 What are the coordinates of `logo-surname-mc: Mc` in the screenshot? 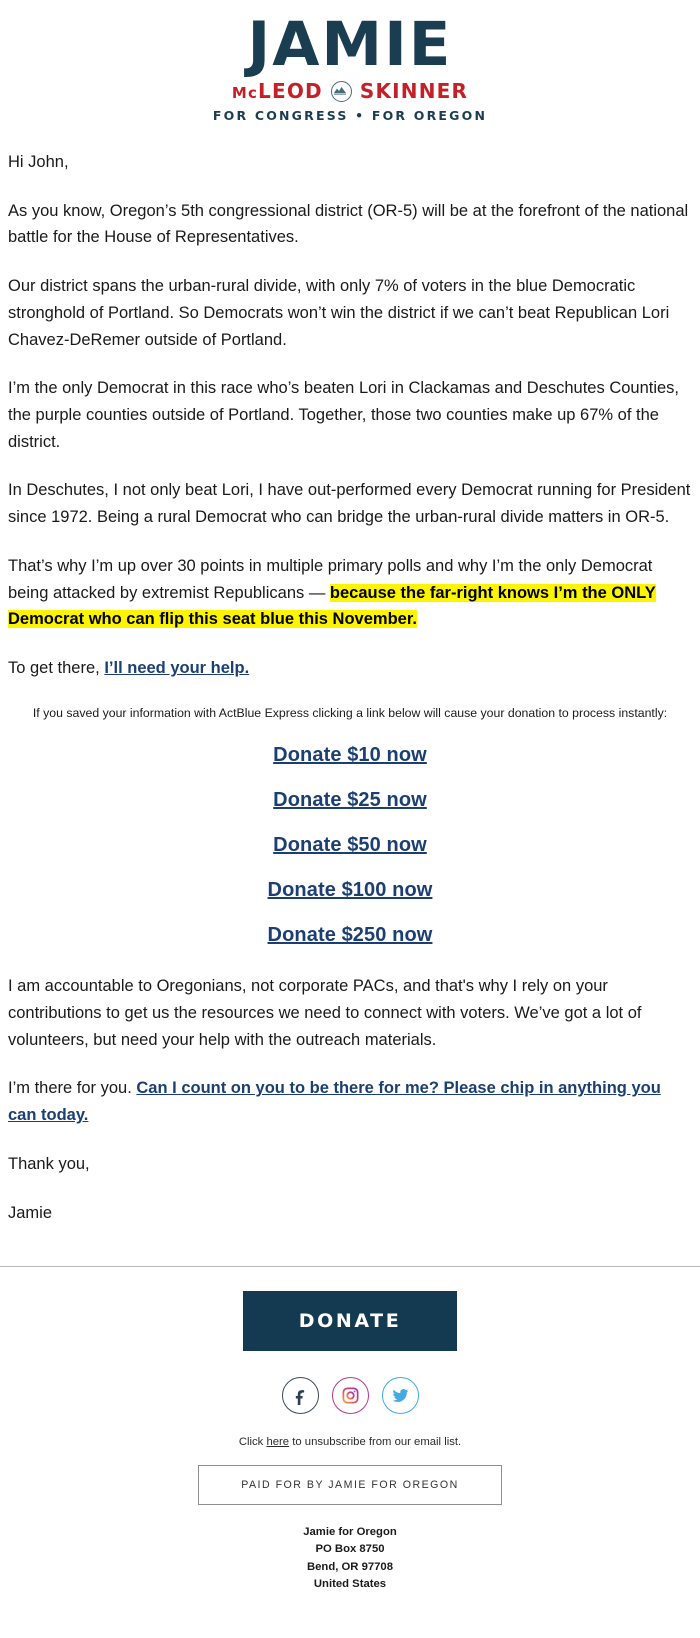 It's located at (245, 93).